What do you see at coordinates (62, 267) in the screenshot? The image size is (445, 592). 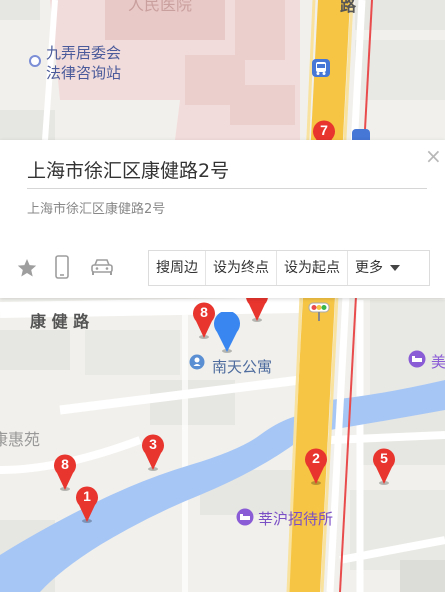 I see `phone-icon` at bounding box center [62, 267].